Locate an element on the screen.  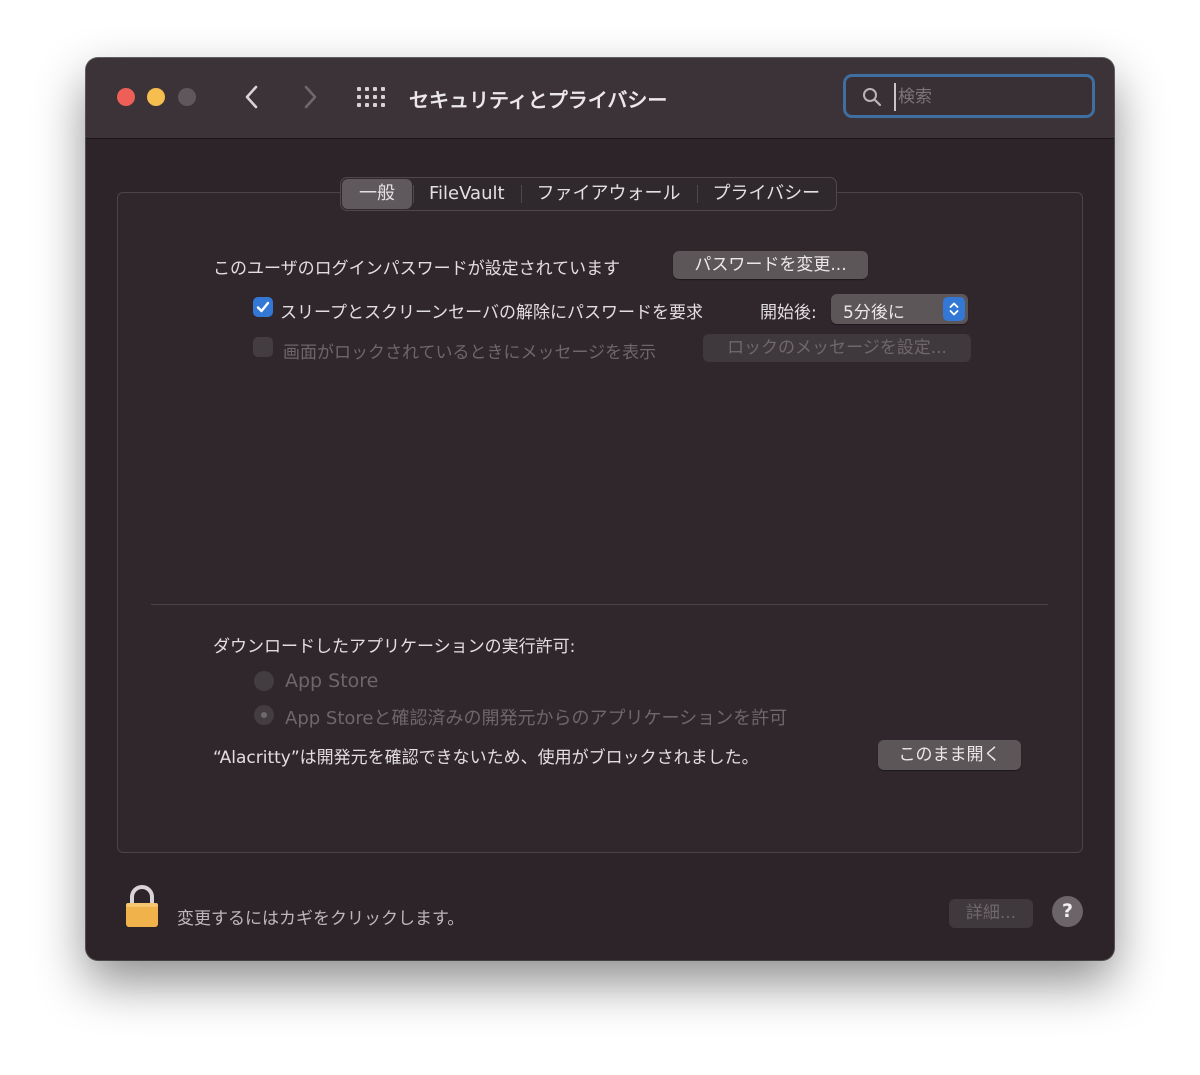
show-all-grid-icon is located at coordinates (371, 97).